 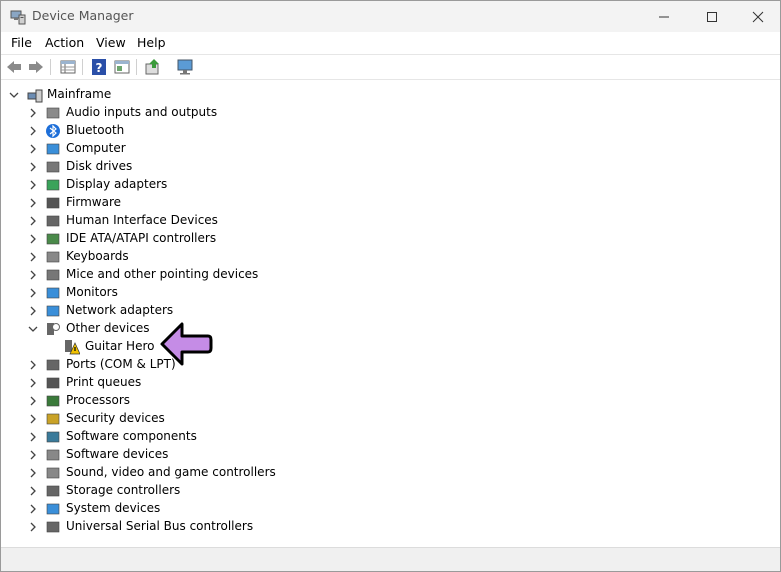 I want to click on tree-category-row: Display adapters, so click(x=390, y=185).